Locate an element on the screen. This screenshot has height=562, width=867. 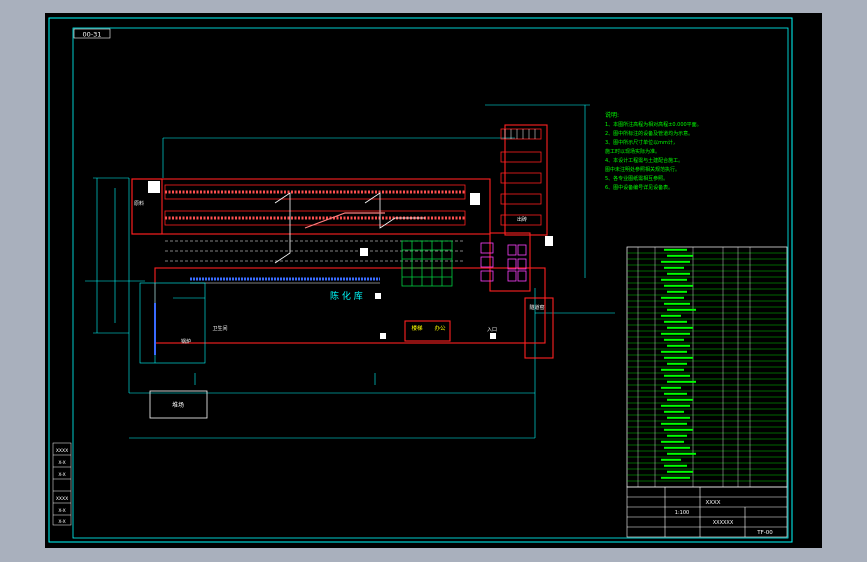
note-5: 4、本设计工程需与土建配合施工。 is located at coordinates (644, 160).